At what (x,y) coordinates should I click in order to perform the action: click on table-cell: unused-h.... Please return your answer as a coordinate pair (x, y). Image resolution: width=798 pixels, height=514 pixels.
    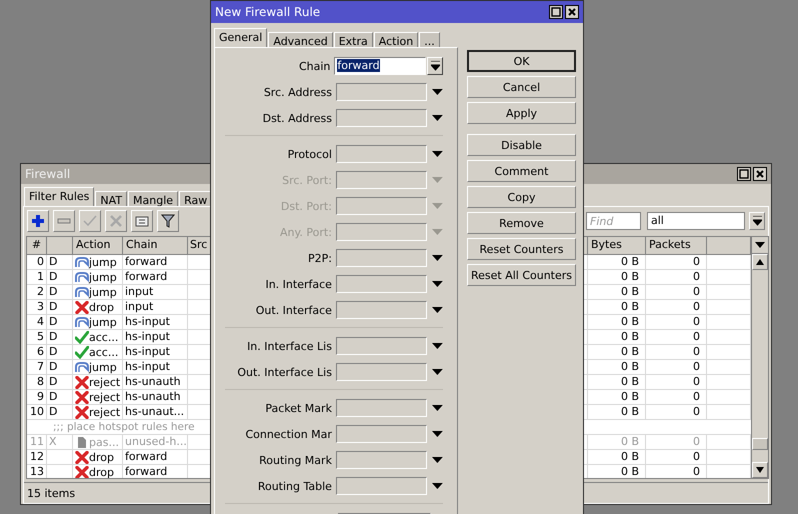
    Looking at the image, I should click on (155, 442).